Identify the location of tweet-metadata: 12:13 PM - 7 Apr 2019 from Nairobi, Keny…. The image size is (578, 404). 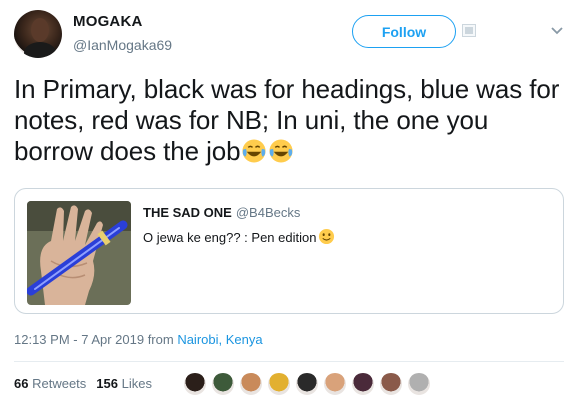
(138, 339).